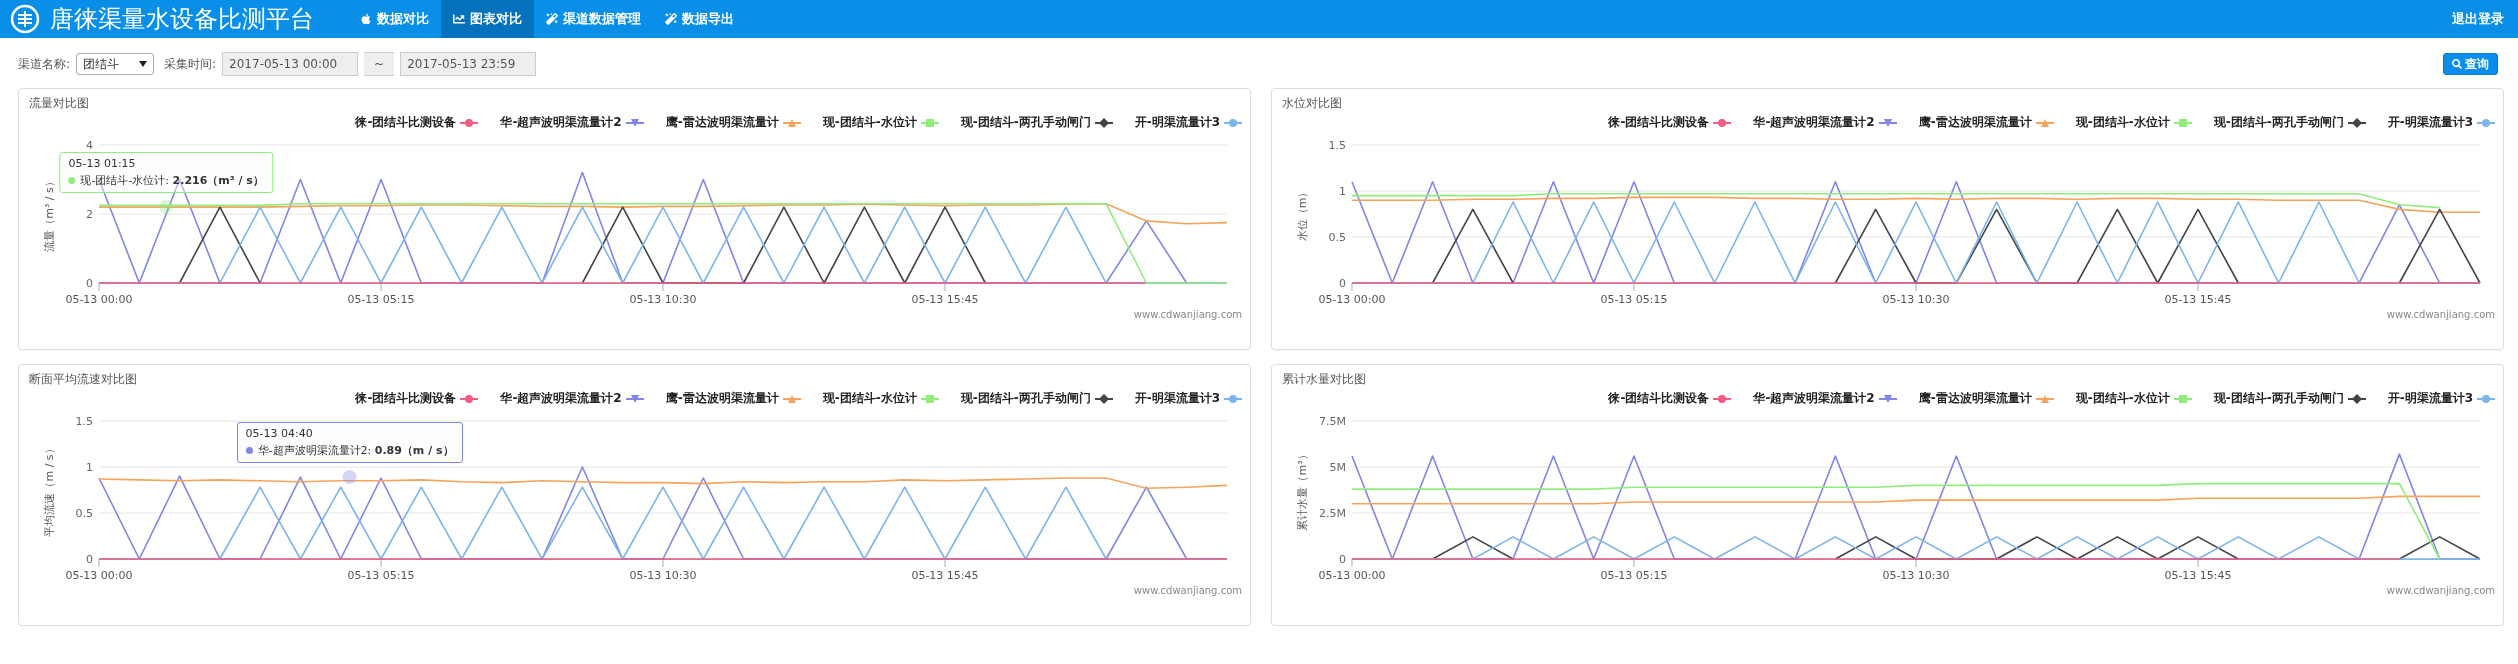  Describe the element at coordinates (279, 434) in the screenshot. I see `tooltip-time: 05-13 04:40` at that location.